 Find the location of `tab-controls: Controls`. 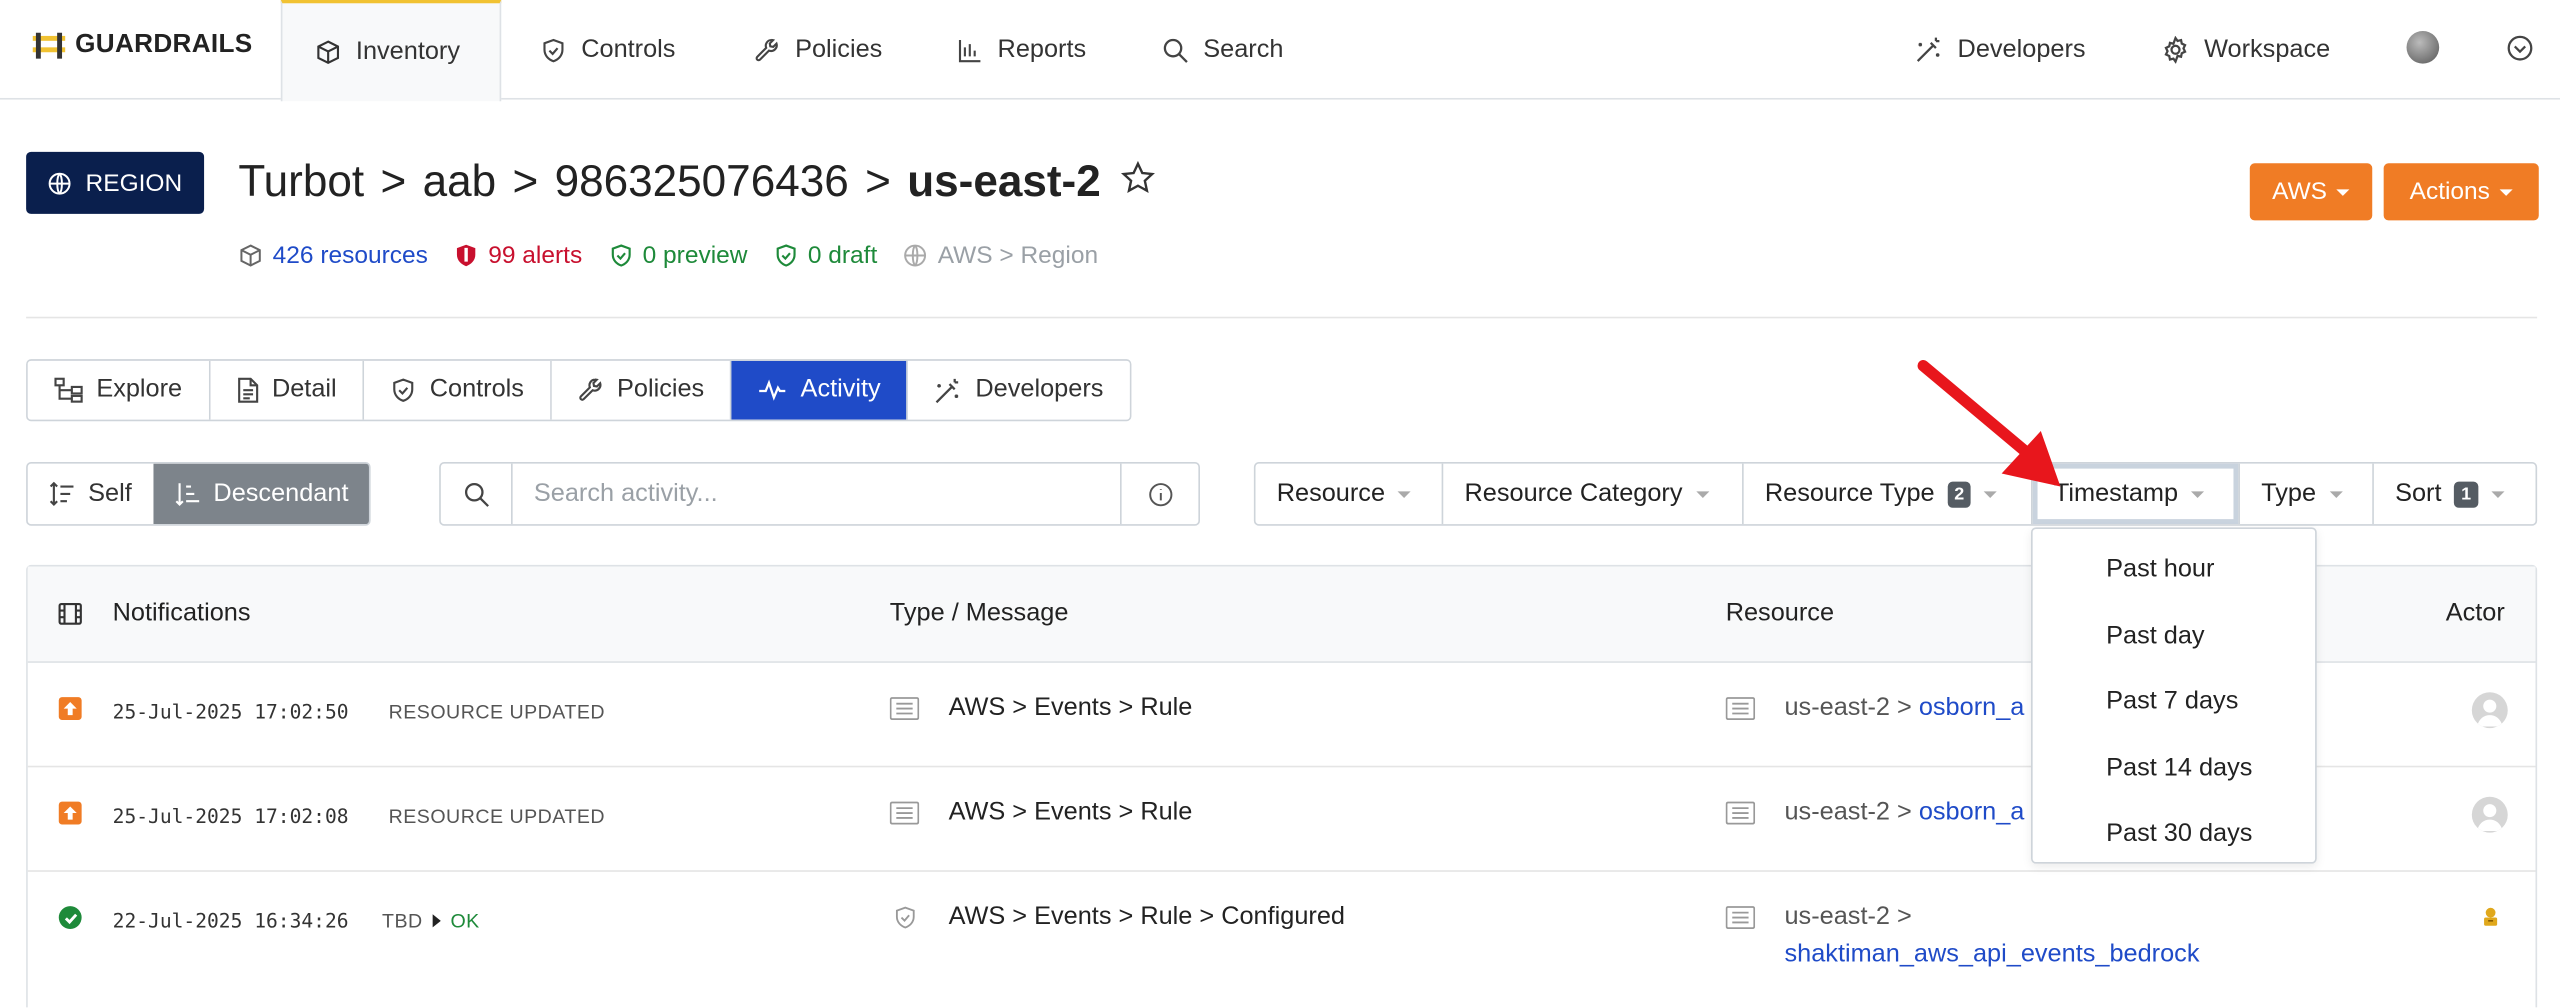

tab-controls: Controls is located at coordinates (458, 390).